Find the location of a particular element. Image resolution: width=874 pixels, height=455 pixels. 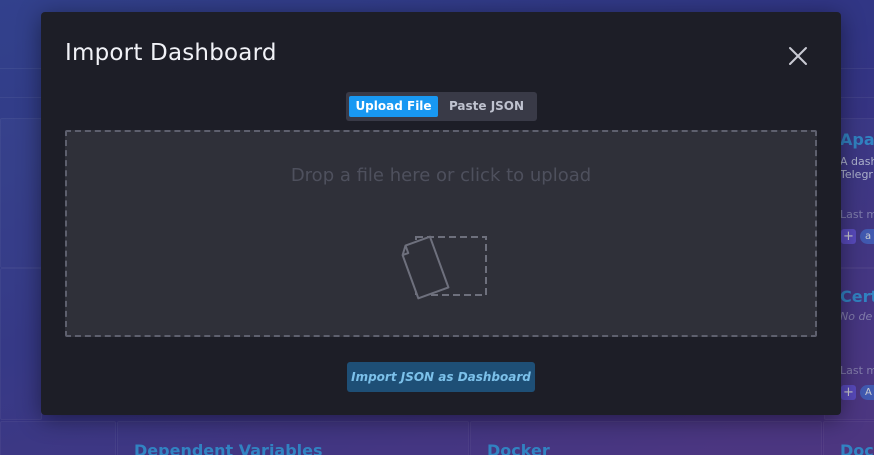

upload-file-tab: Upload File is located at coordinates (393, 106).